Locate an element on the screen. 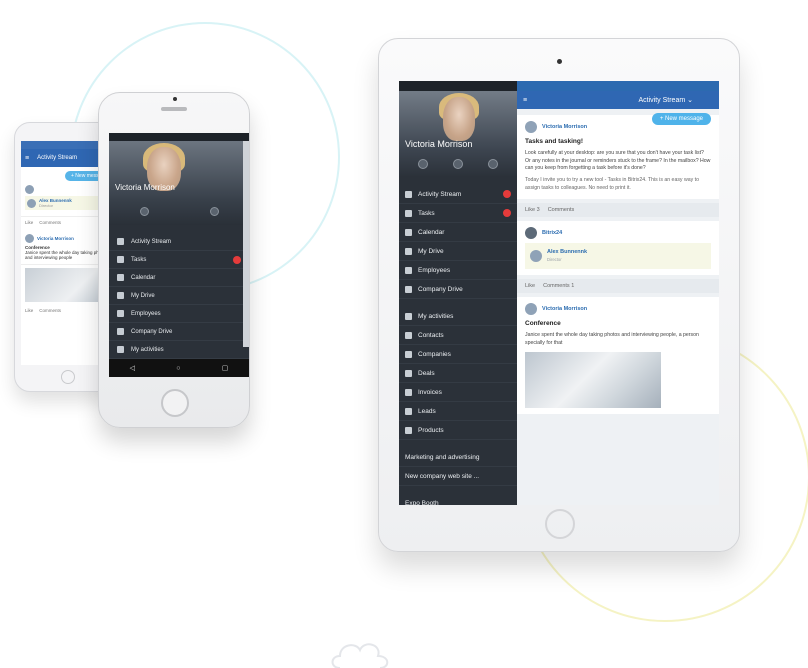  menu-item-label: Companies is located at coordinates (434, 354).